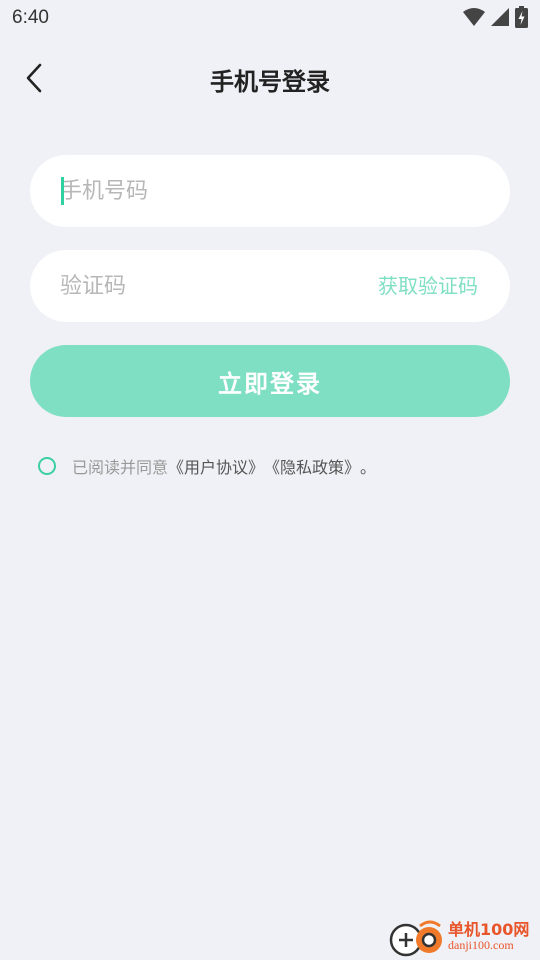 Image resolution: width=540 pixels, height=960 pixels. Describe the element at coordinates (216, 466) in the screenshot. I see `user-agreement-link: 《用户协议》` at that location.